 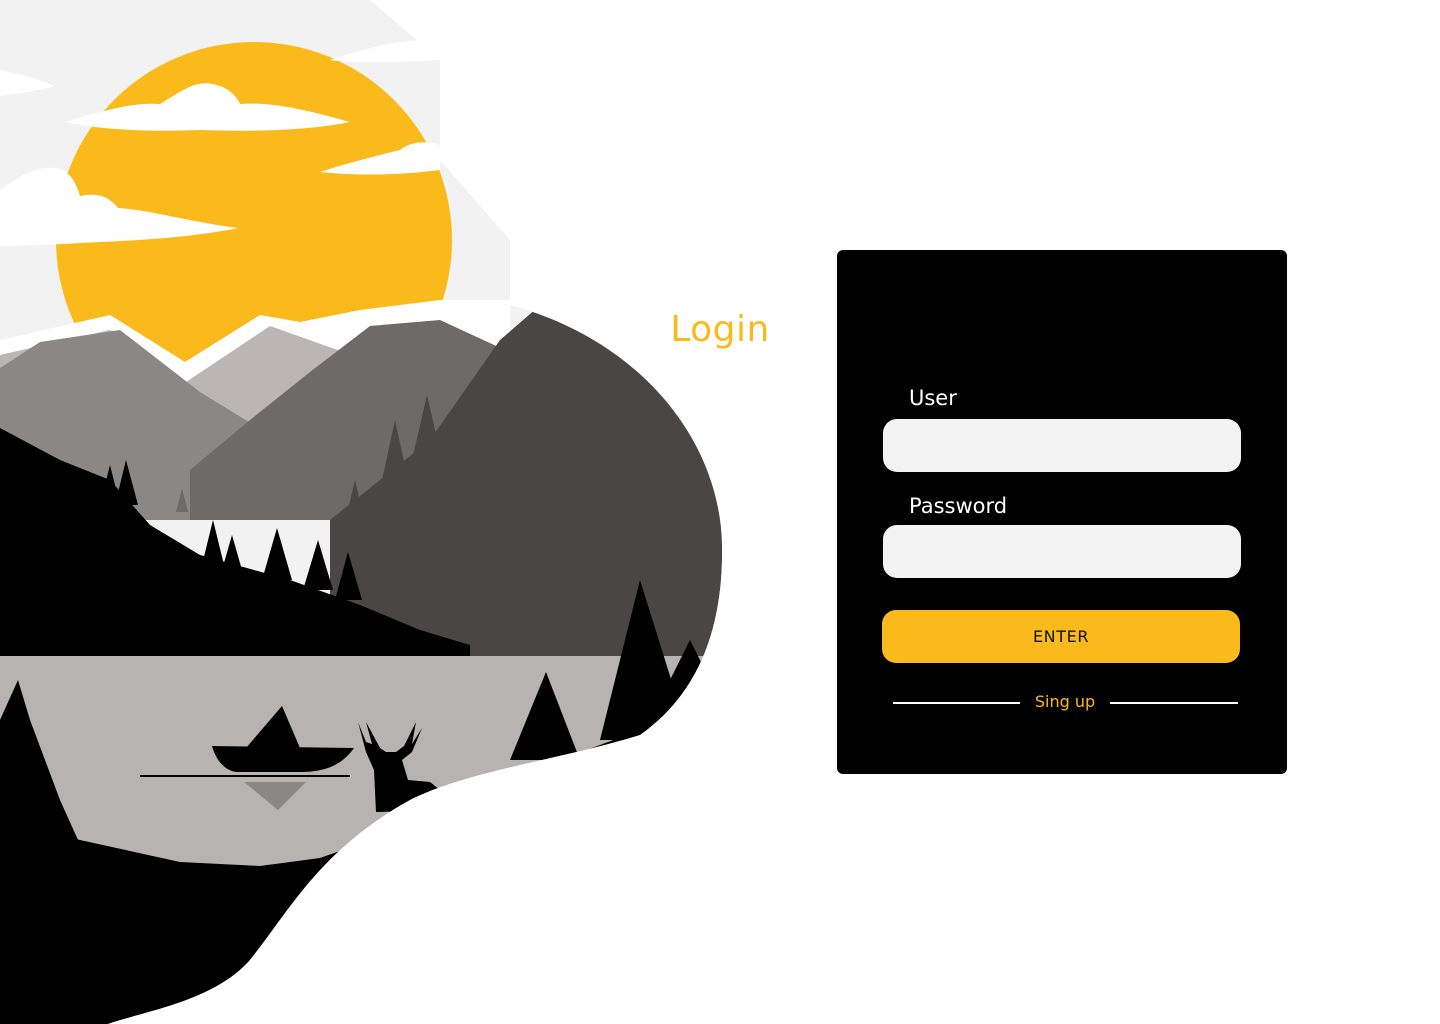 What do you see at coordinates (933, 398) in the screenshot?
I see `user-label: User` at bounding box center [933, 398].